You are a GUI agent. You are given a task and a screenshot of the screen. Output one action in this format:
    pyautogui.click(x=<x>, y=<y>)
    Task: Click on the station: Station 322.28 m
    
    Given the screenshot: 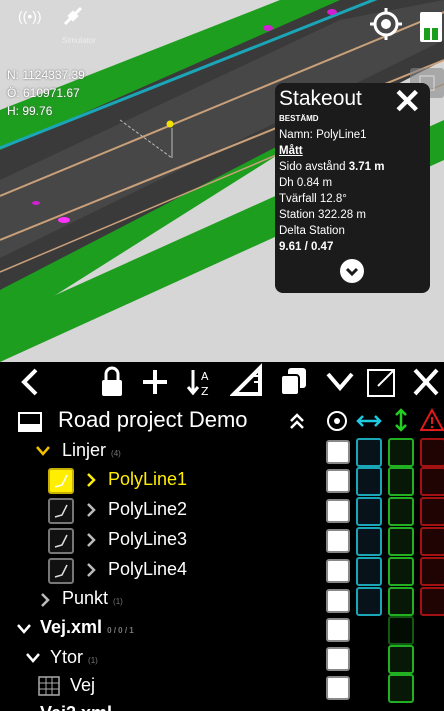 What is the action you would take?
    pyautogui.click(x=322, y=215)
    